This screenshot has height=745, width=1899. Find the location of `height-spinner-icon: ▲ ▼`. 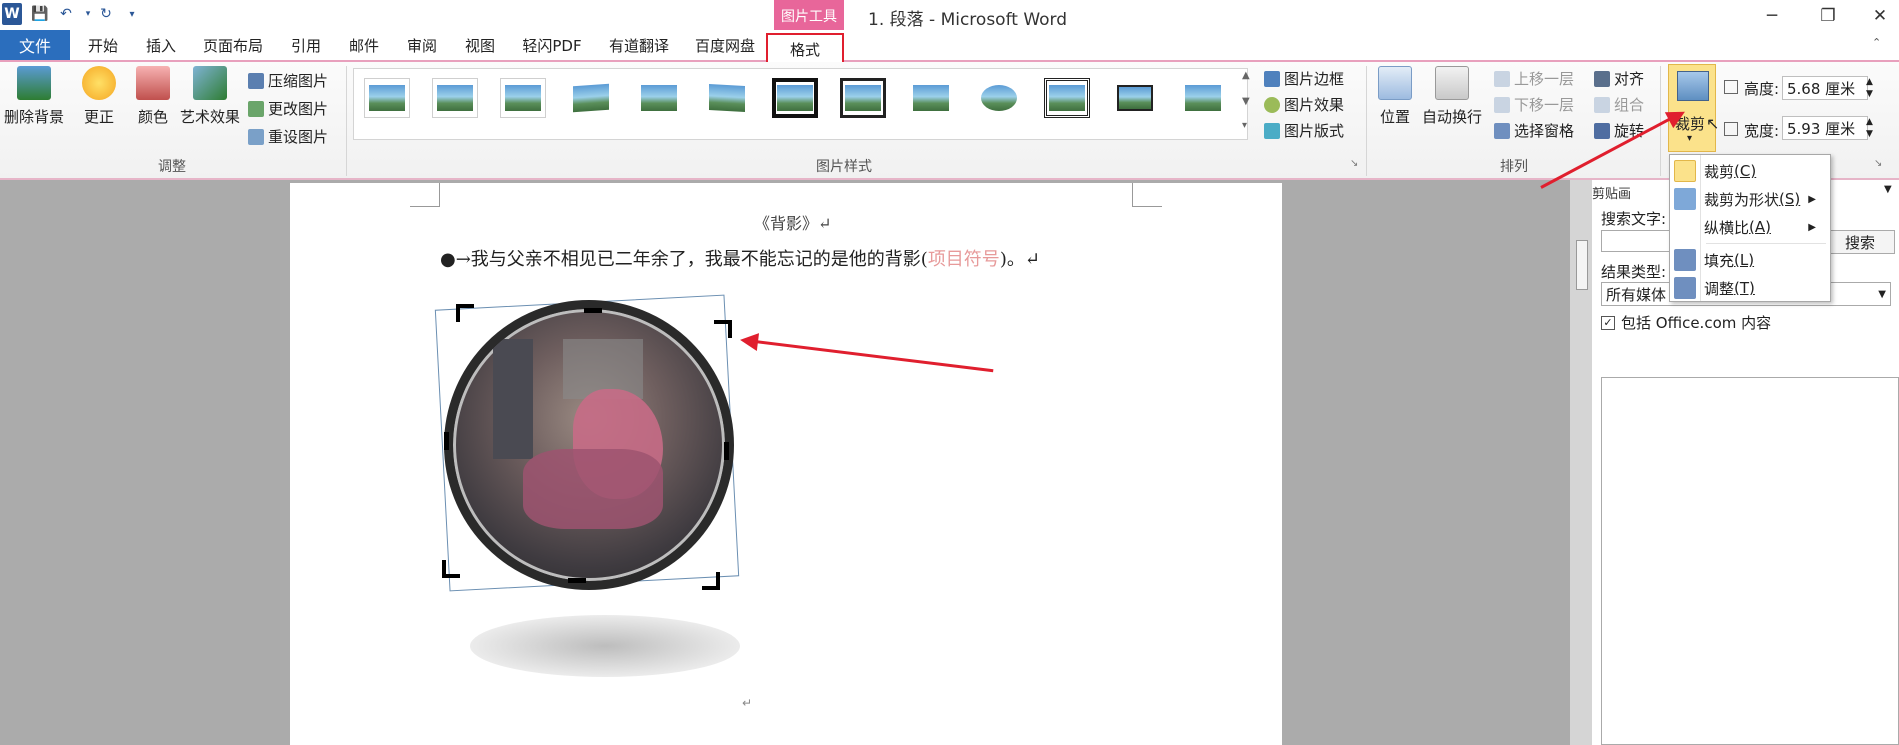

height-spinner-icon: ▲ ▼ is located at coordinates (1869, 88).